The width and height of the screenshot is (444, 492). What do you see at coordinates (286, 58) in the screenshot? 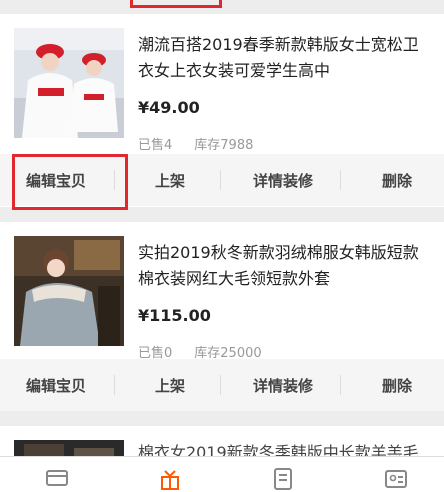
I see `product-title: 潮流百搭2019春季新款韩版女士宽松卫衣女上衣女装可爱学生高中` at bounding box center [286, 58].